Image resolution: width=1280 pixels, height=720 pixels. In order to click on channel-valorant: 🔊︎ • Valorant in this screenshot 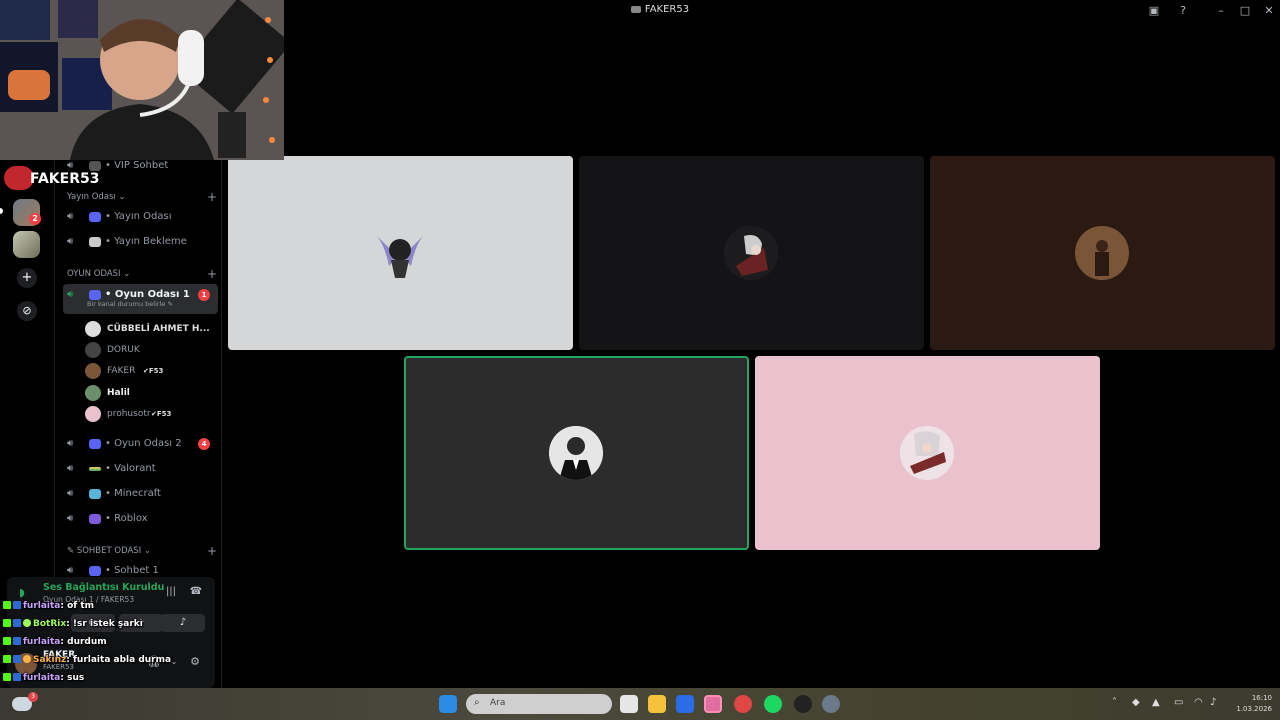, I will do `click(140, 469)`.